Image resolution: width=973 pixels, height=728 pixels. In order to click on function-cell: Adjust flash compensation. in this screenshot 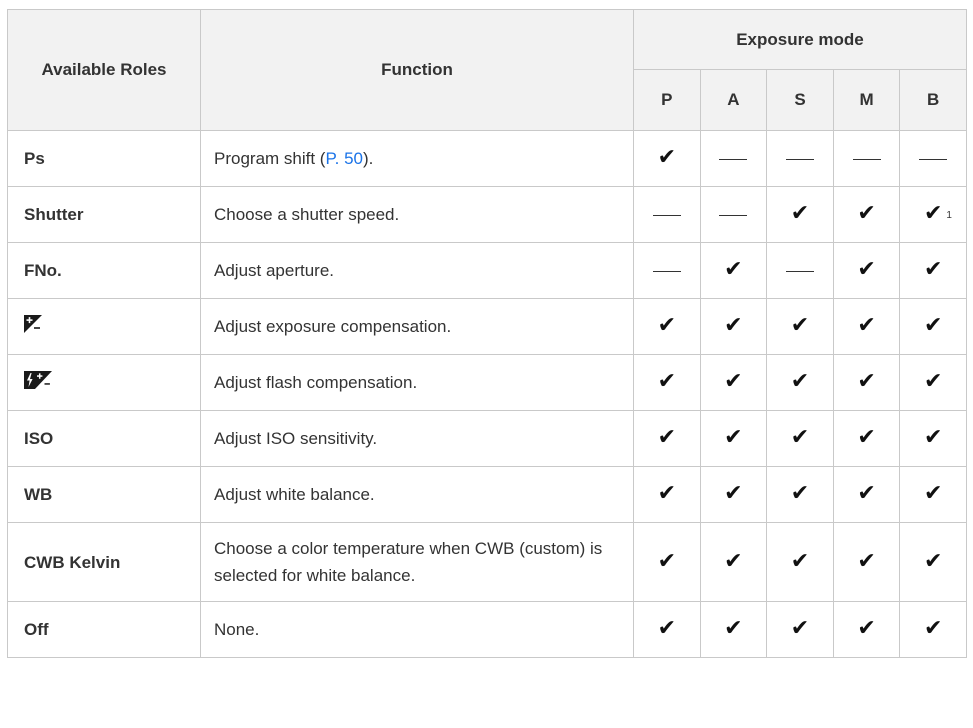, I will do `click(417, 382)`.